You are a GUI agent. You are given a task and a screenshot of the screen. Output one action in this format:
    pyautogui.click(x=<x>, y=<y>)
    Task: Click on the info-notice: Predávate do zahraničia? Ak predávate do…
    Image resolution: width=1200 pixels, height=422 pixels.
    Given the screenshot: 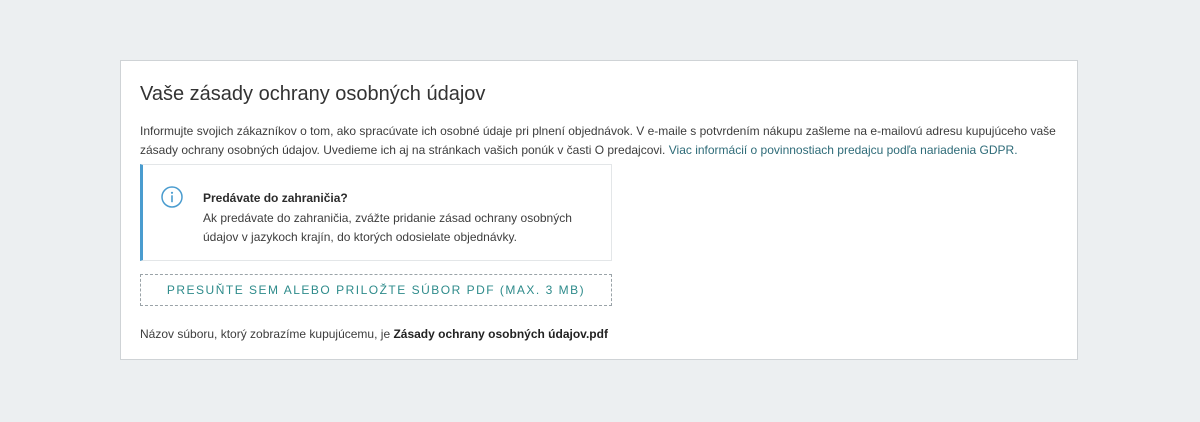 What is the action you would take?
    pyautogui.click(x=376, y=212)
    